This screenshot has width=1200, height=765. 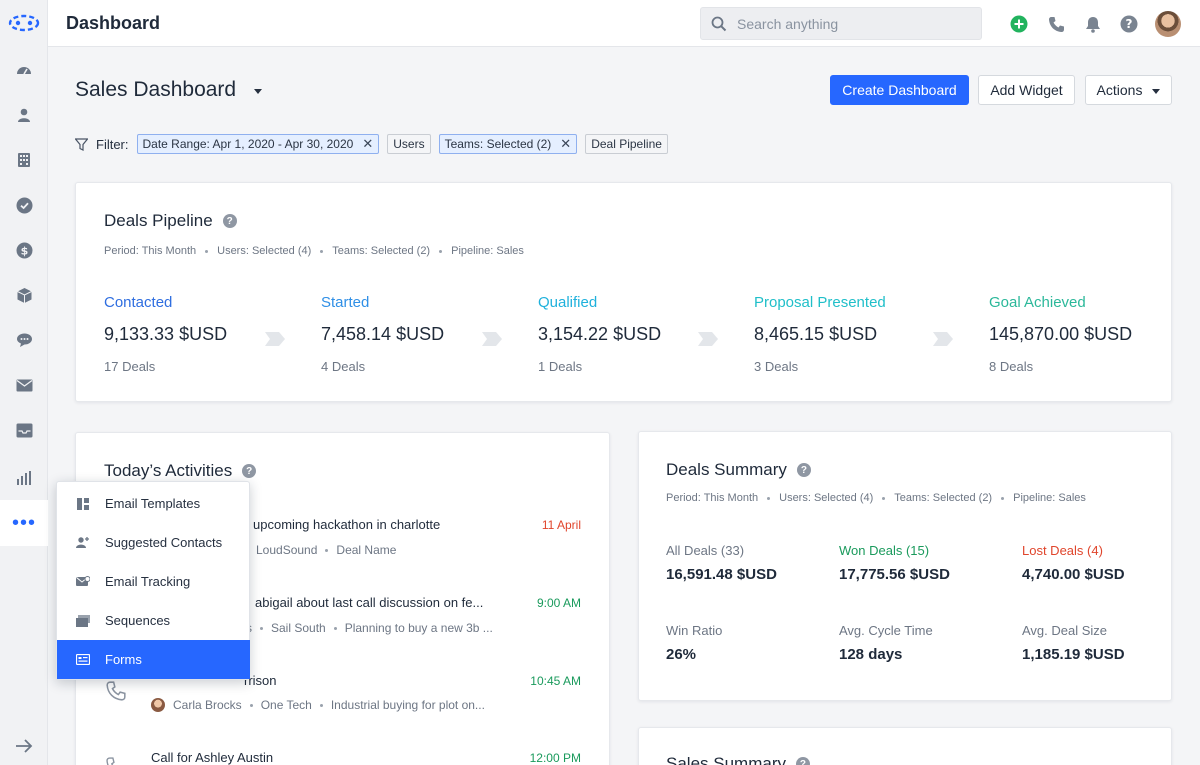 I want to click on contacts-person-icon, so click(x=24, y=115).